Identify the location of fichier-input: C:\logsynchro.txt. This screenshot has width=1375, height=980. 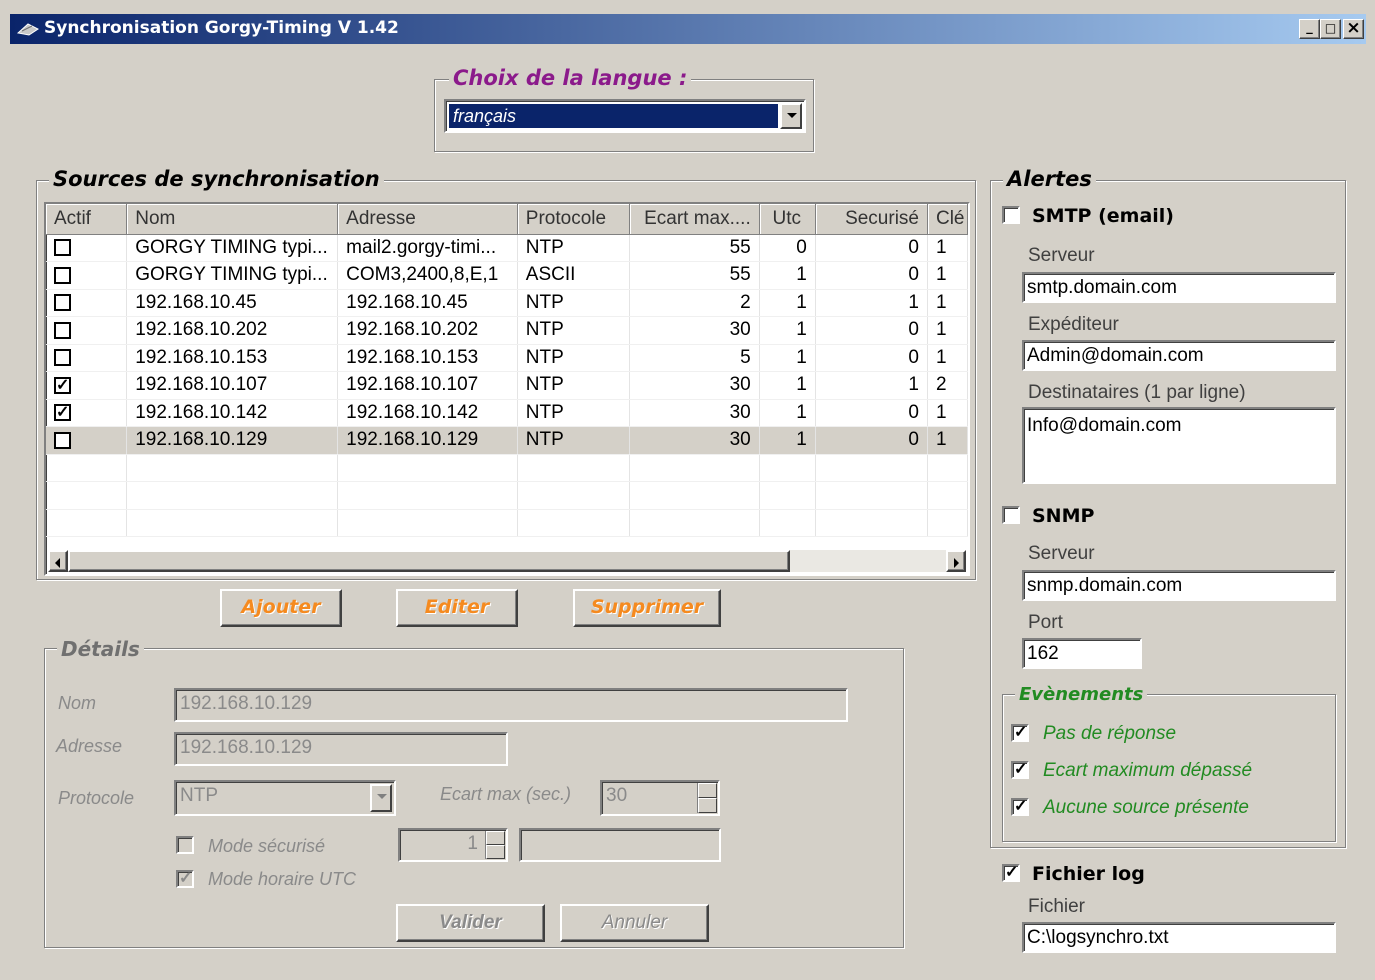
(1179, 937).